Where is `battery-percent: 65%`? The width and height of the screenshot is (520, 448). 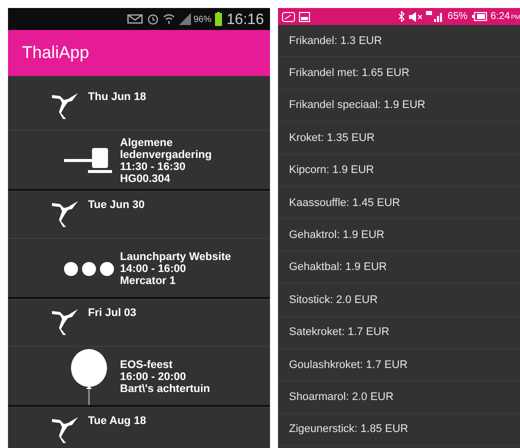 battery-percent: 65% is located at coordinates (458, 16).